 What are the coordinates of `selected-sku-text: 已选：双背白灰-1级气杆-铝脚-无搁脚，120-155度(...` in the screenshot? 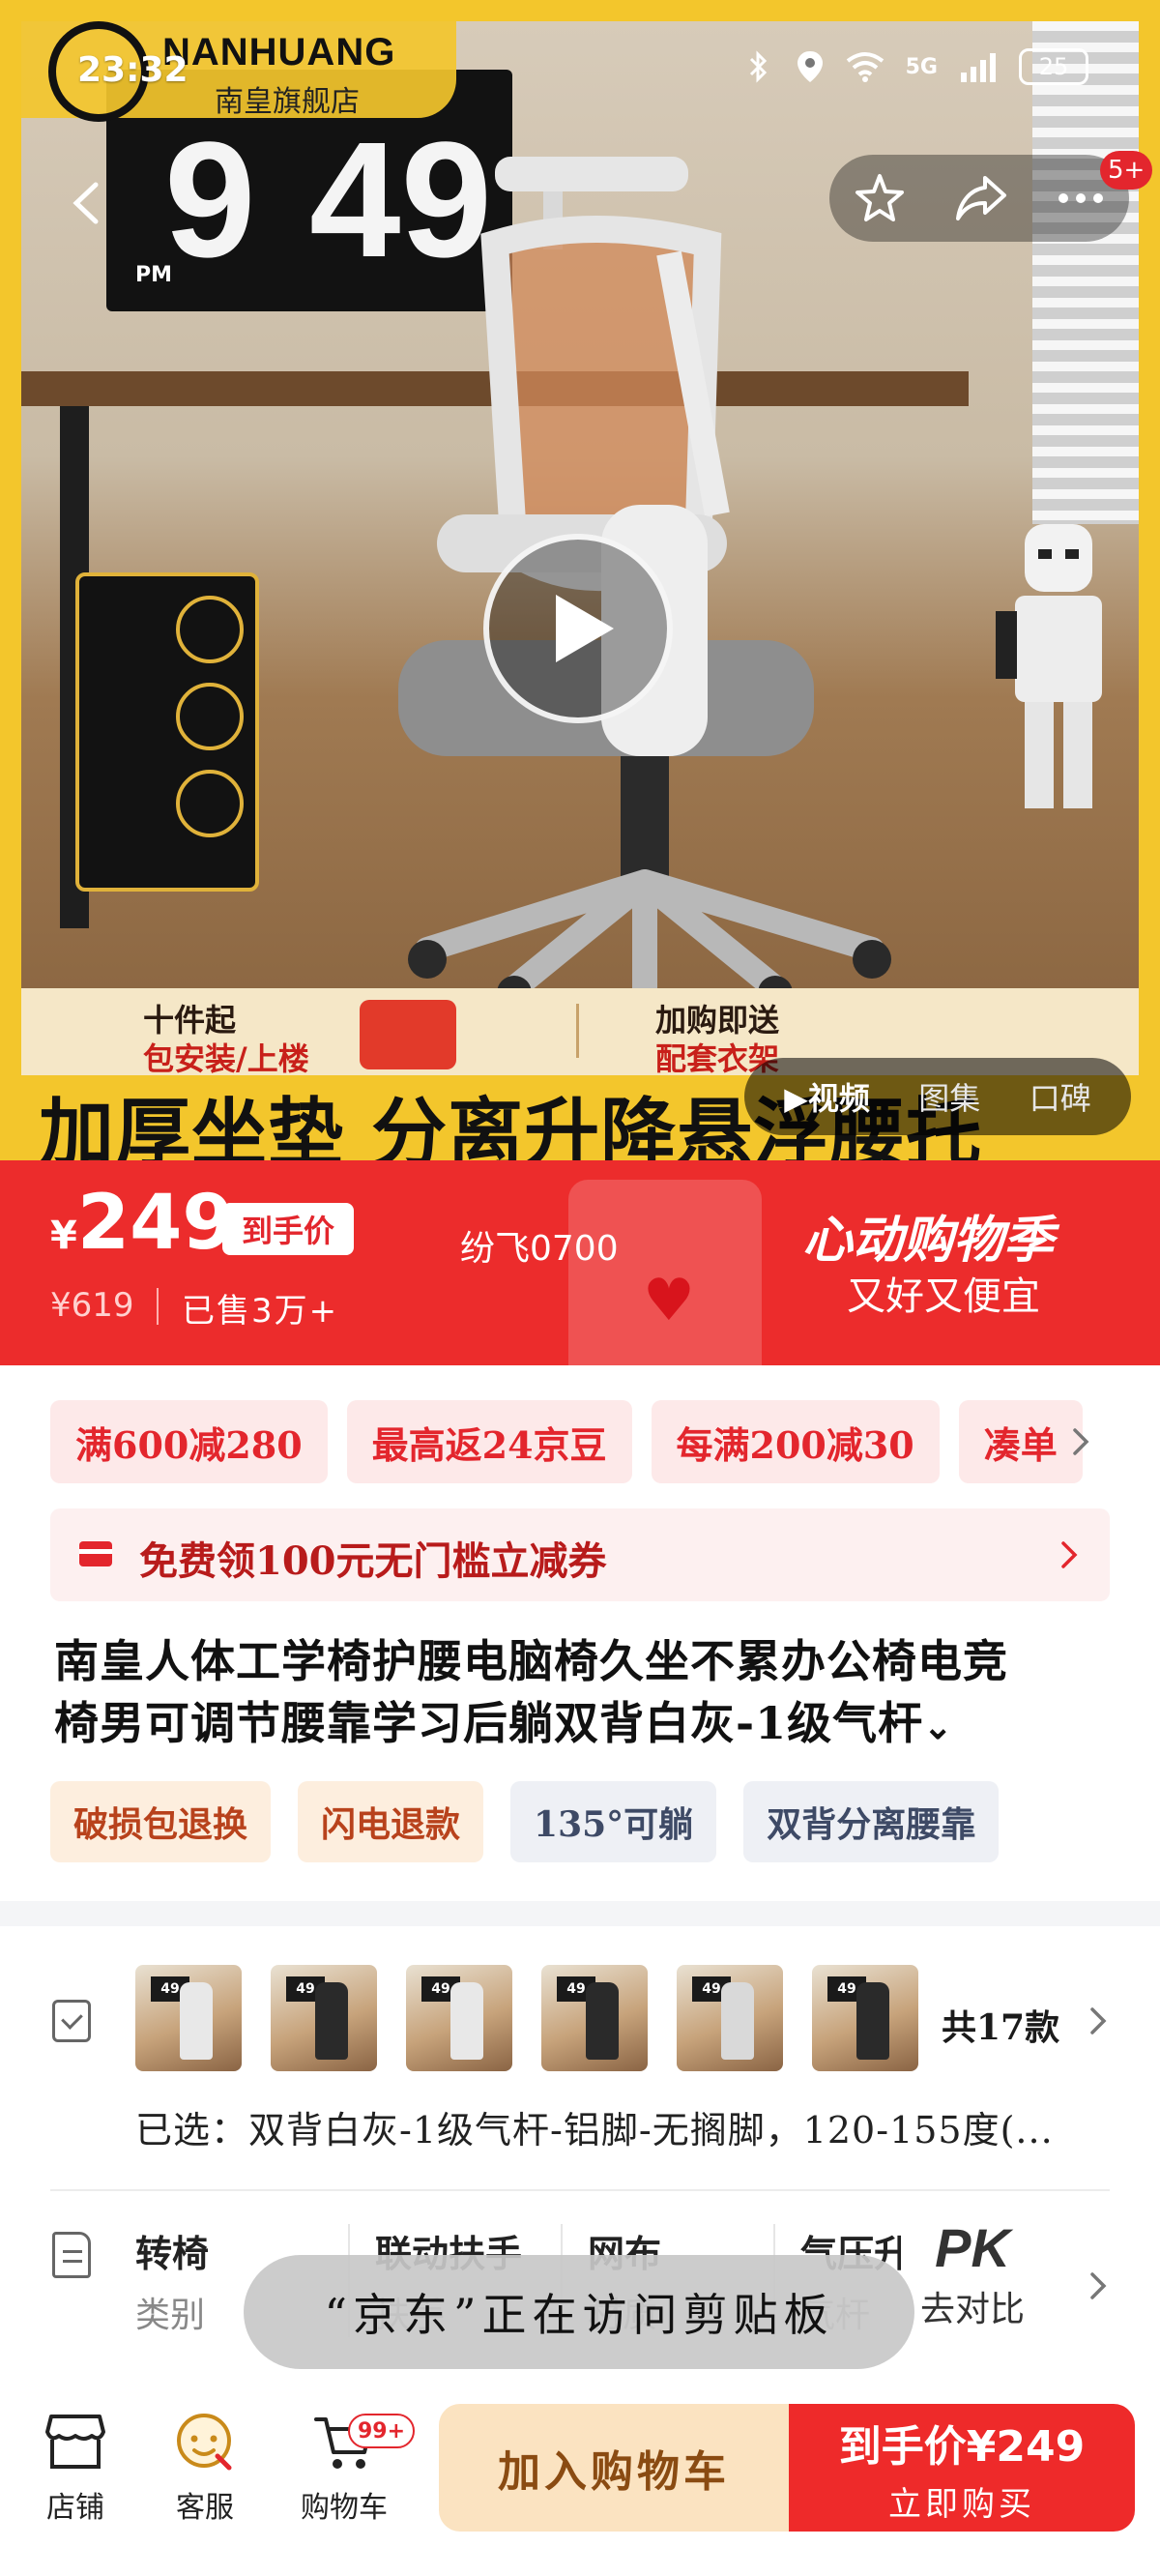 It's located at (633, 2126).